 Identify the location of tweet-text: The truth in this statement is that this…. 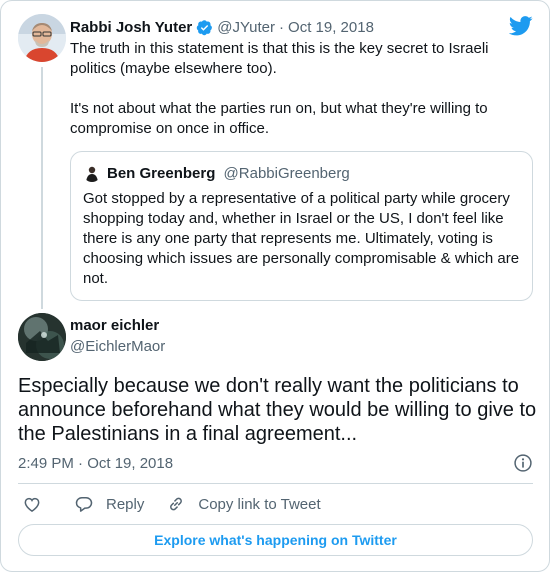
(300, 89).